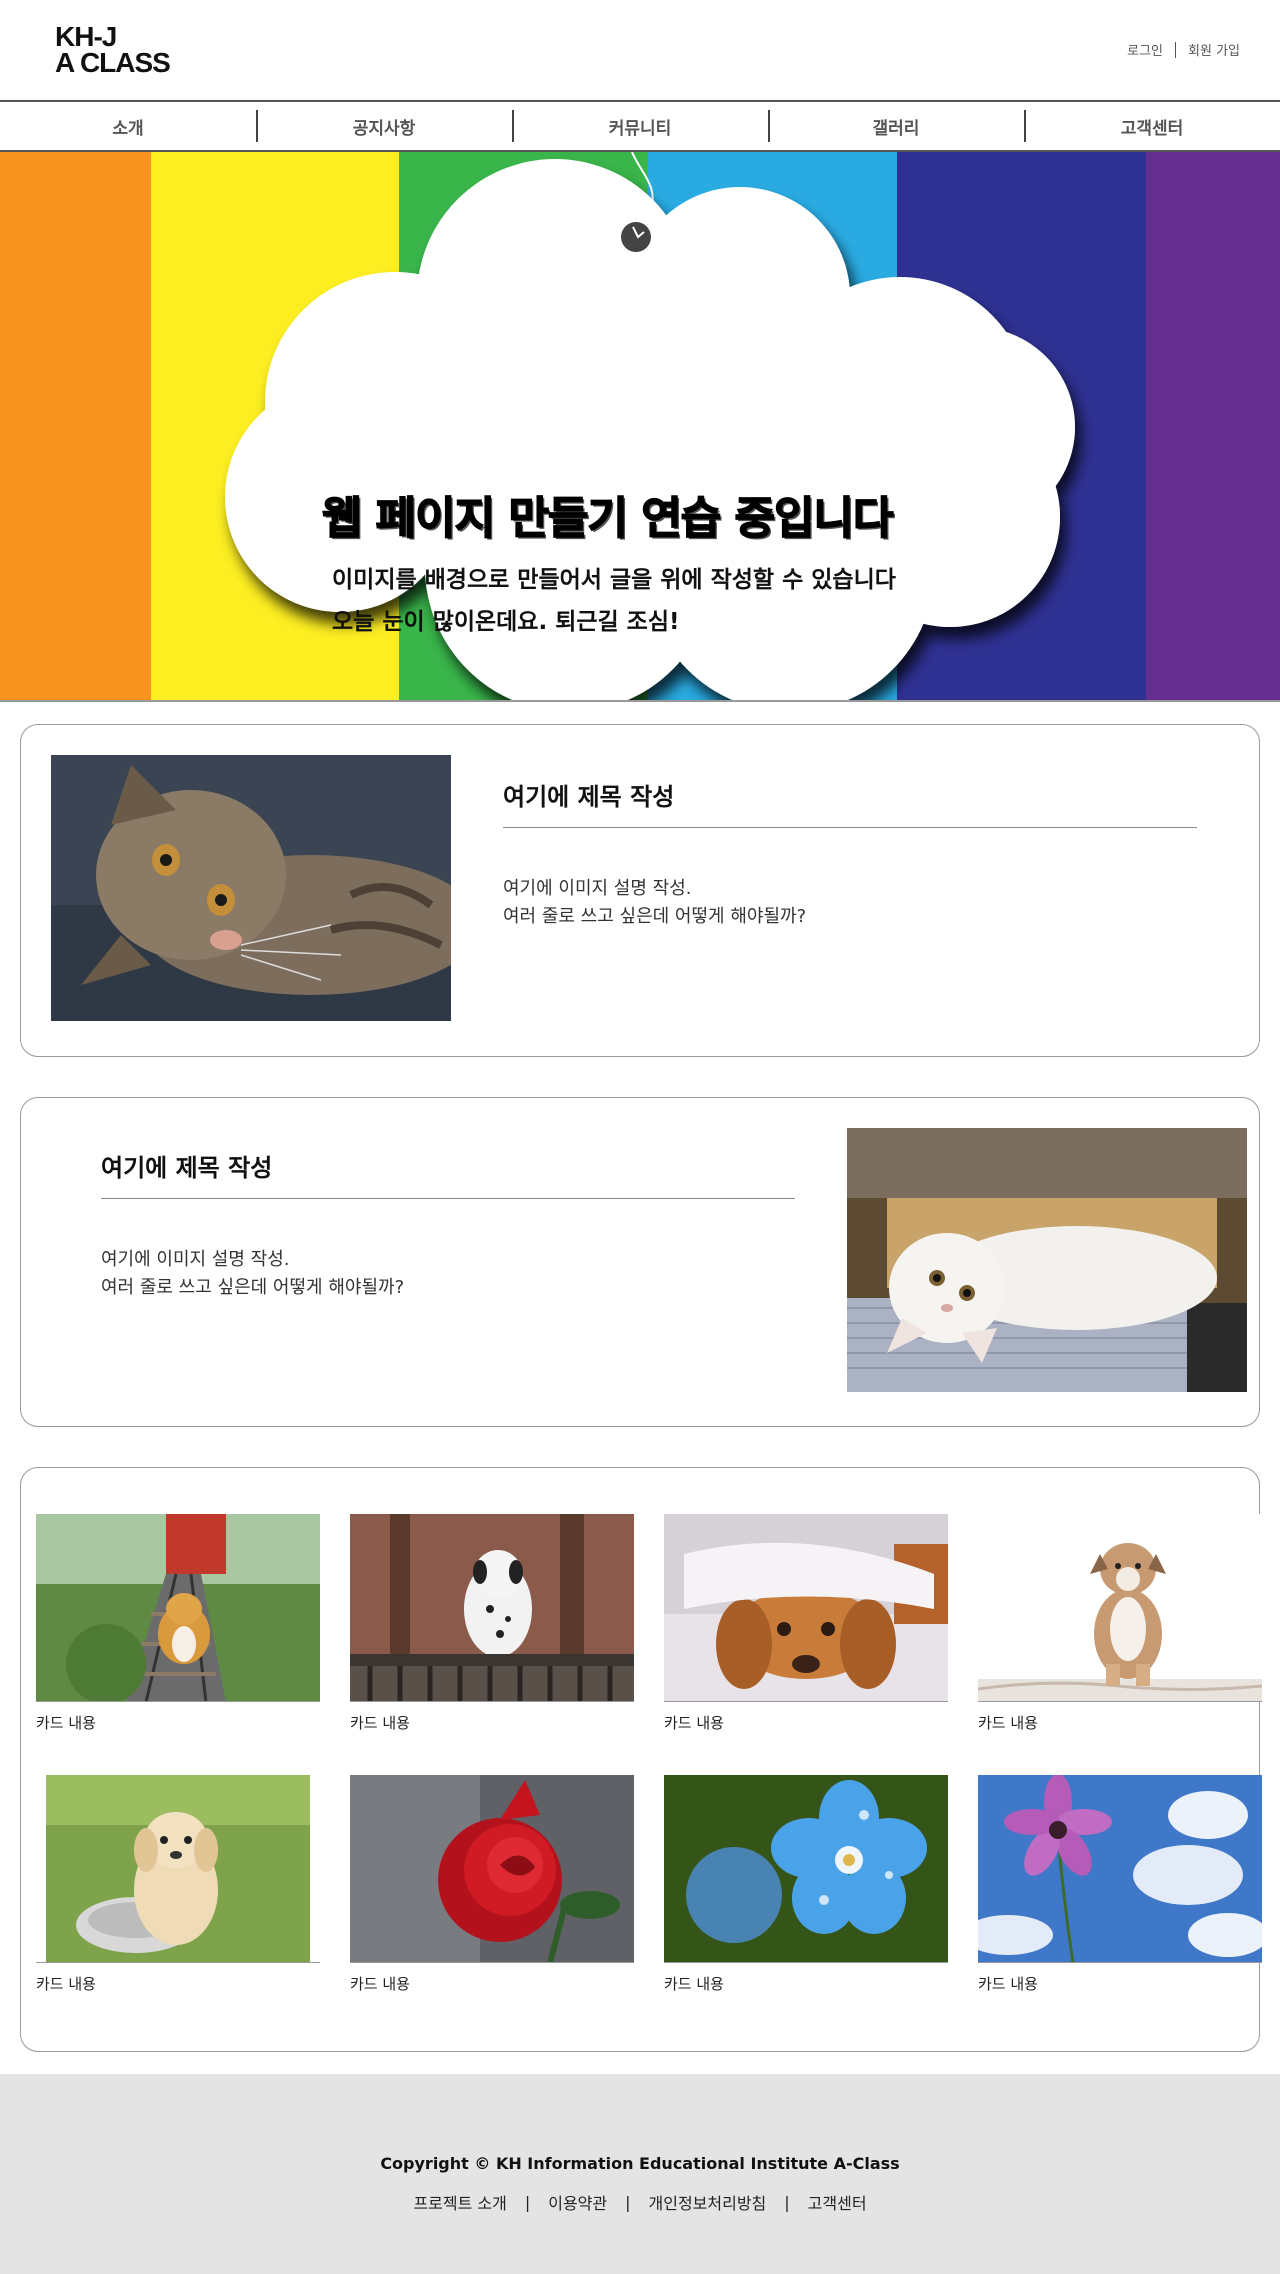 The width and height of the screenshot is (1280, 2274). Describe the element at coordinates (607, 518) in the screenshot. I see `hero-title: 웹 페이지 만들기 연습 중입니다` at that location.